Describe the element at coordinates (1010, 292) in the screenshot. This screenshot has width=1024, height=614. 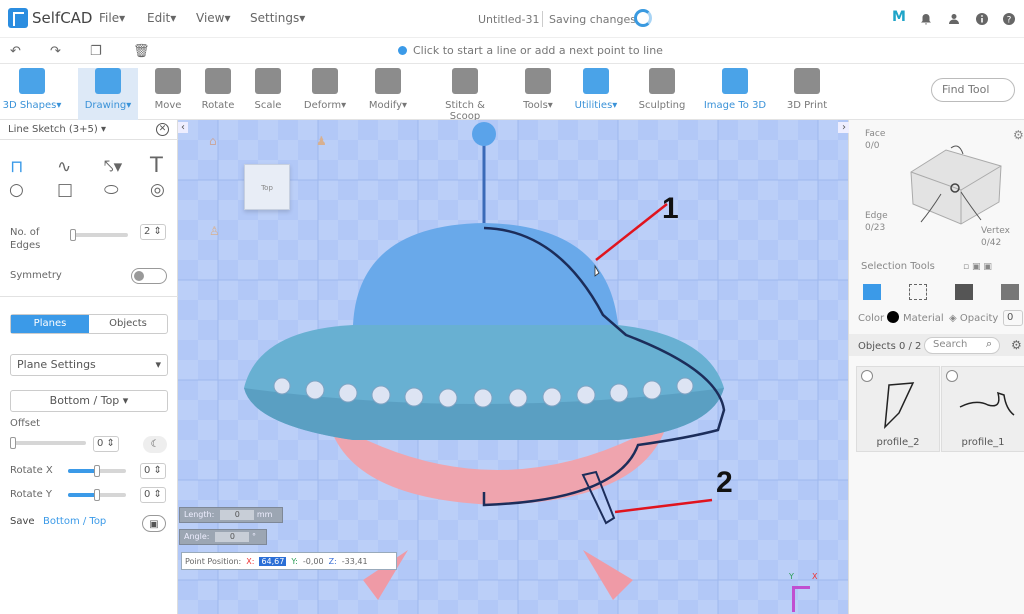
I see `select-vertex-icon` at that location.